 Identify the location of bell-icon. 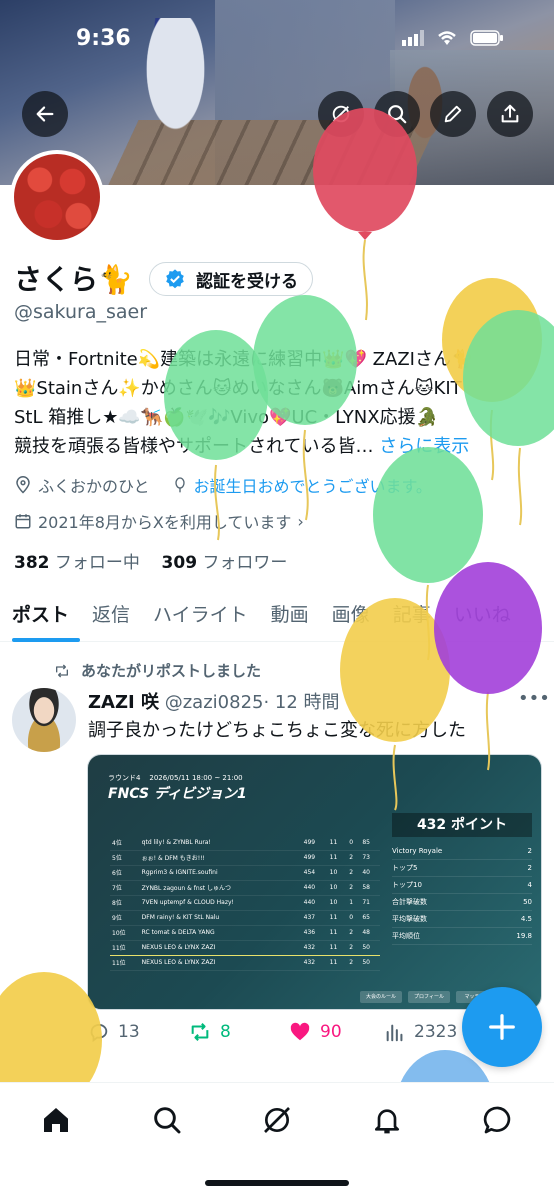
(387, 1121).